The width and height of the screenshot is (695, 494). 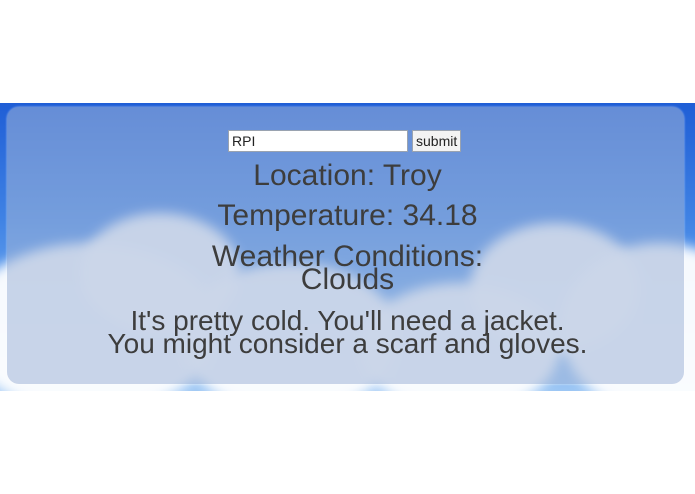 What do you see at coordinates (347, 343) in the screenshot?
I see `advice-line-2: You might consider a scarf and gloves.` at bounding box center [347, 343].